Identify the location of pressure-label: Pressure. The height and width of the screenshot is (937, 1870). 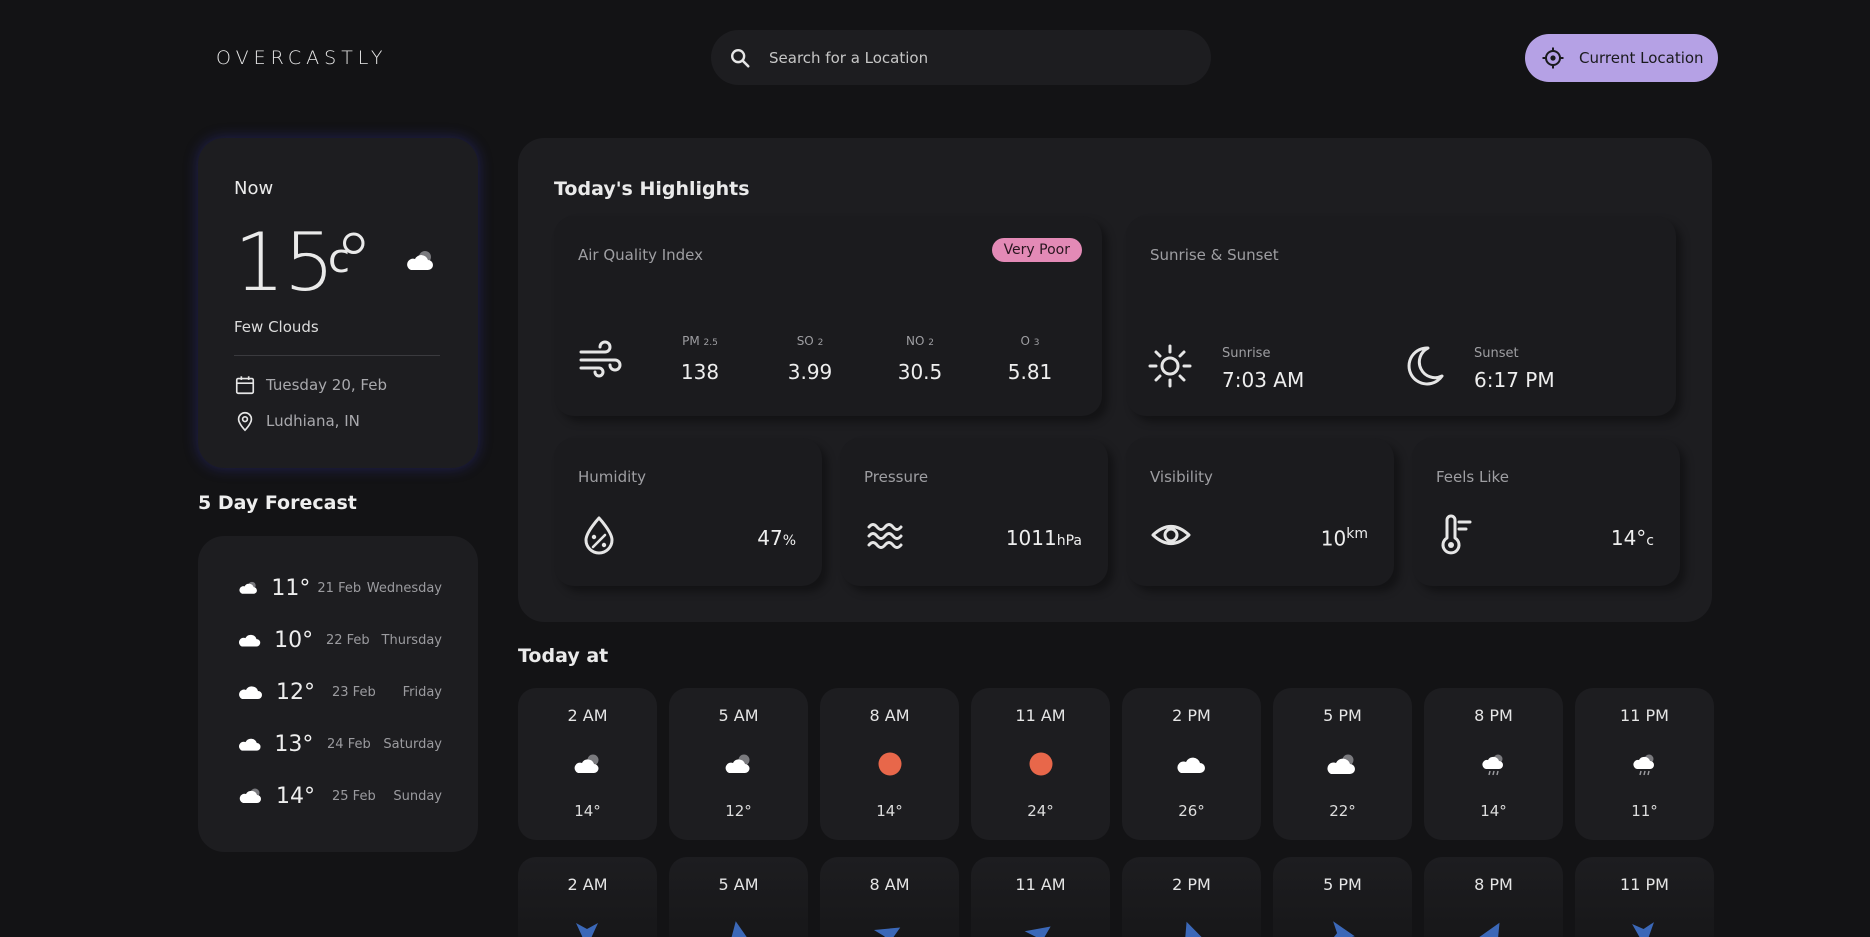
(896, 477).